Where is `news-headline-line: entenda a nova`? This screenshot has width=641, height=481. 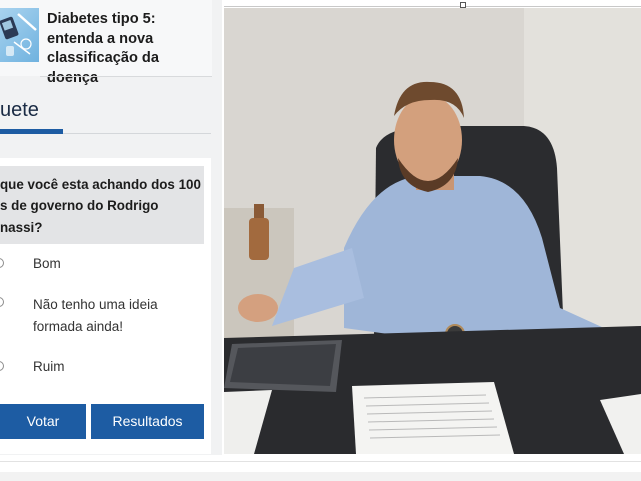 news-headline-line: entenda a nova is located at coordinates (100, 38).